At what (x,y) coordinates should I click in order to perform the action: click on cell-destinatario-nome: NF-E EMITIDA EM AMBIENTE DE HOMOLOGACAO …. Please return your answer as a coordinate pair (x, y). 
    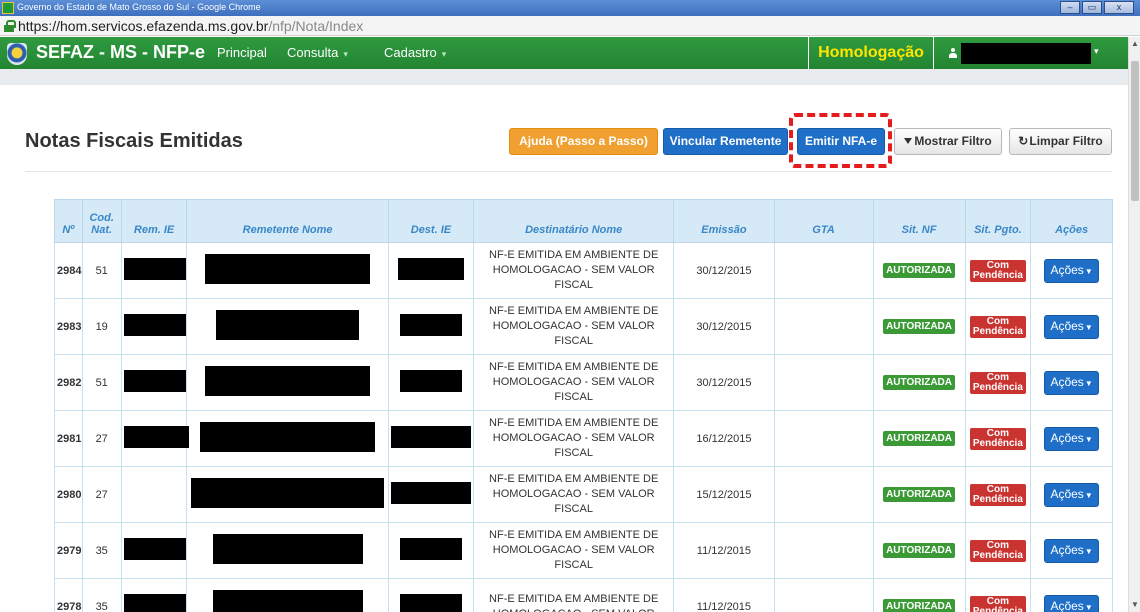
    Looking at the image, I should click on (574, 595).